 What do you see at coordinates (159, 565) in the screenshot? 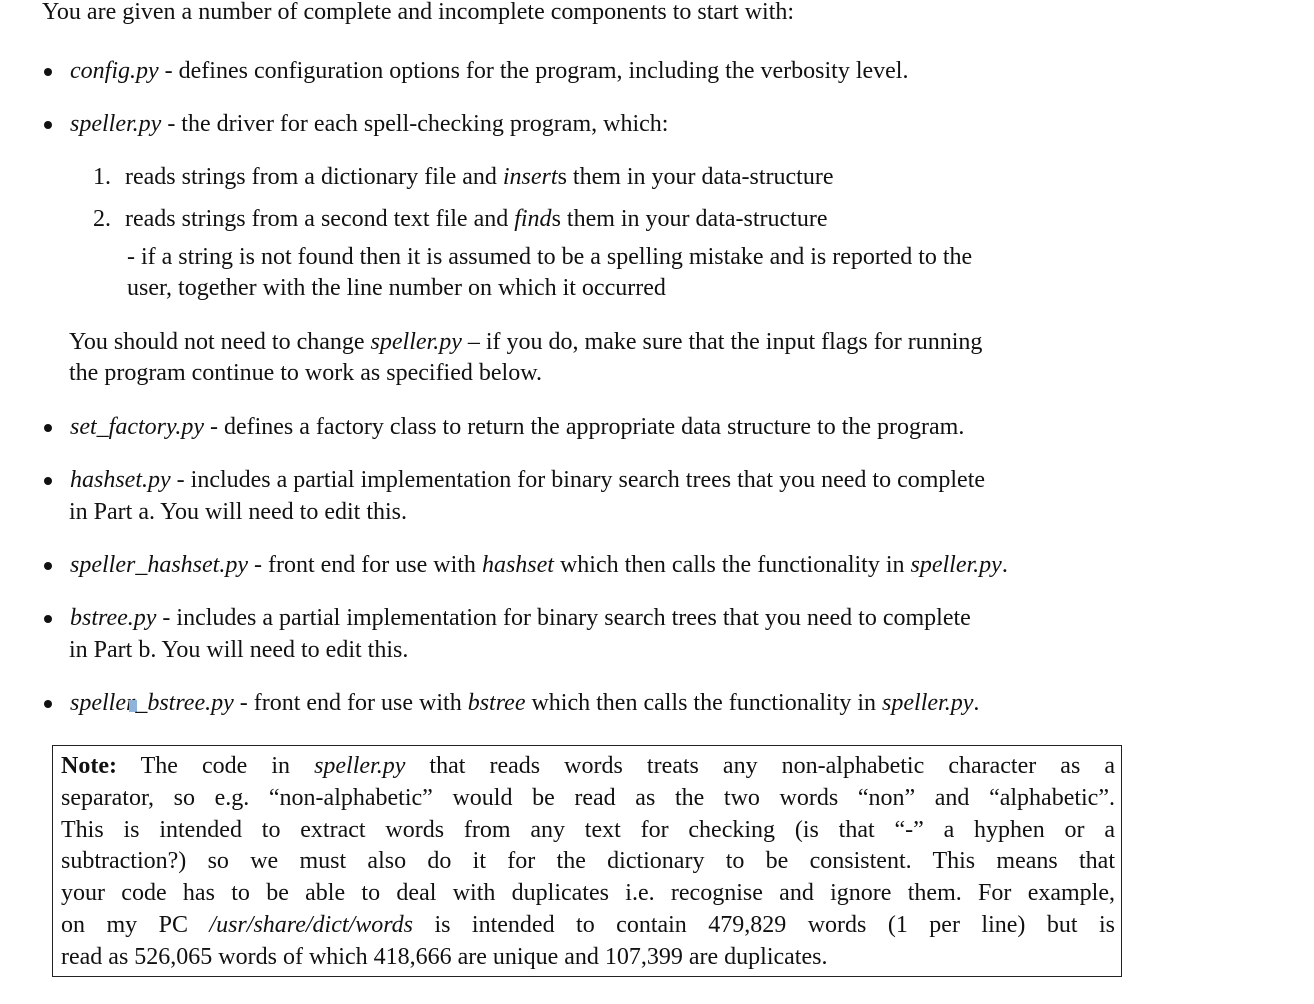
I see `file-name: speller_hashset.py` at bounding box center [159, 565].